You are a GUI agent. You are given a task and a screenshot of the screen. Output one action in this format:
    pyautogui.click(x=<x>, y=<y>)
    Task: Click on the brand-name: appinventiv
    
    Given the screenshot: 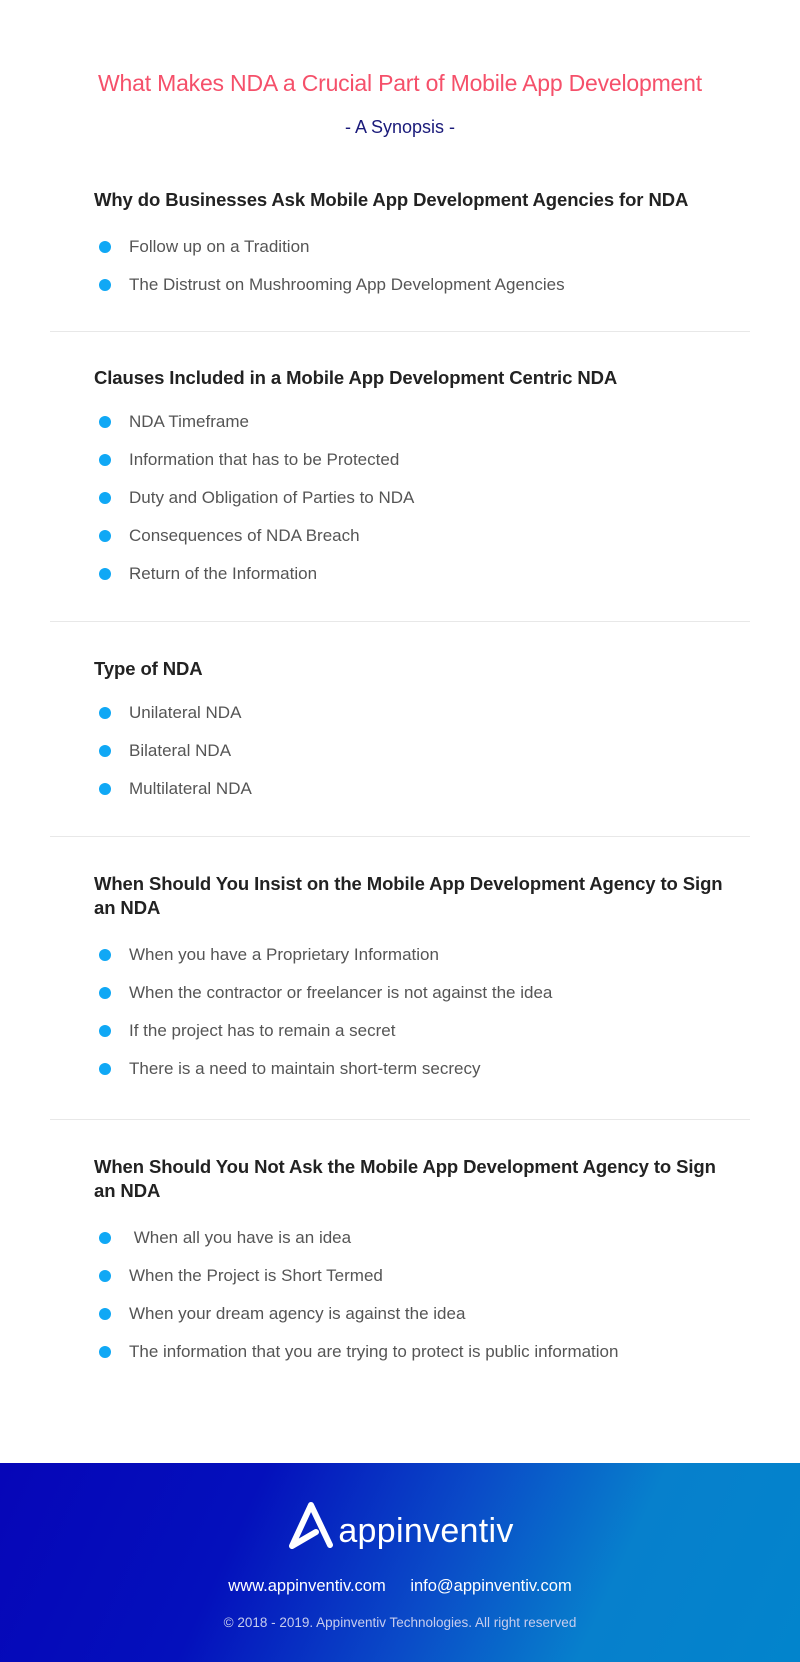 What is the action you would take?
    pyautogui.click(x=426, y=1531)
    